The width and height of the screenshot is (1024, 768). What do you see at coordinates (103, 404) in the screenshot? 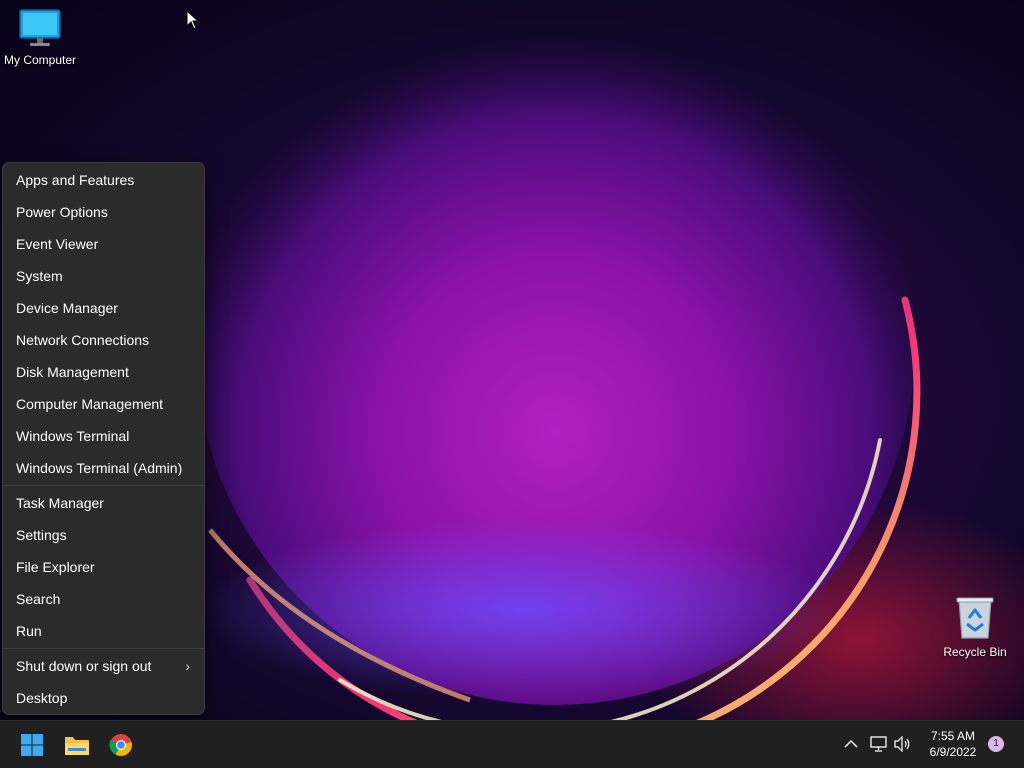
I see `menu-item-computer-management: Computer Management` at bounding box center [103, 404].